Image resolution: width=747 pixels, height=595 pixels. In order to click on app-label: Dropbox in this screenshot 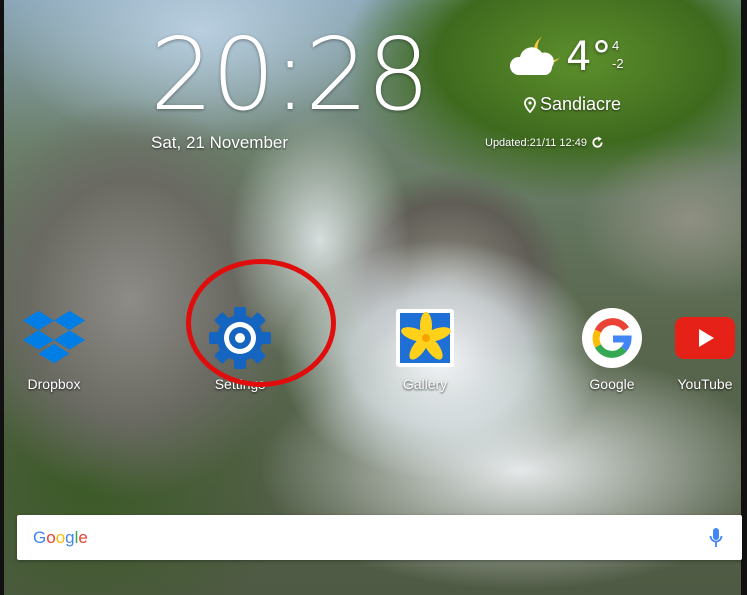, I will do `click(54, 384)`.